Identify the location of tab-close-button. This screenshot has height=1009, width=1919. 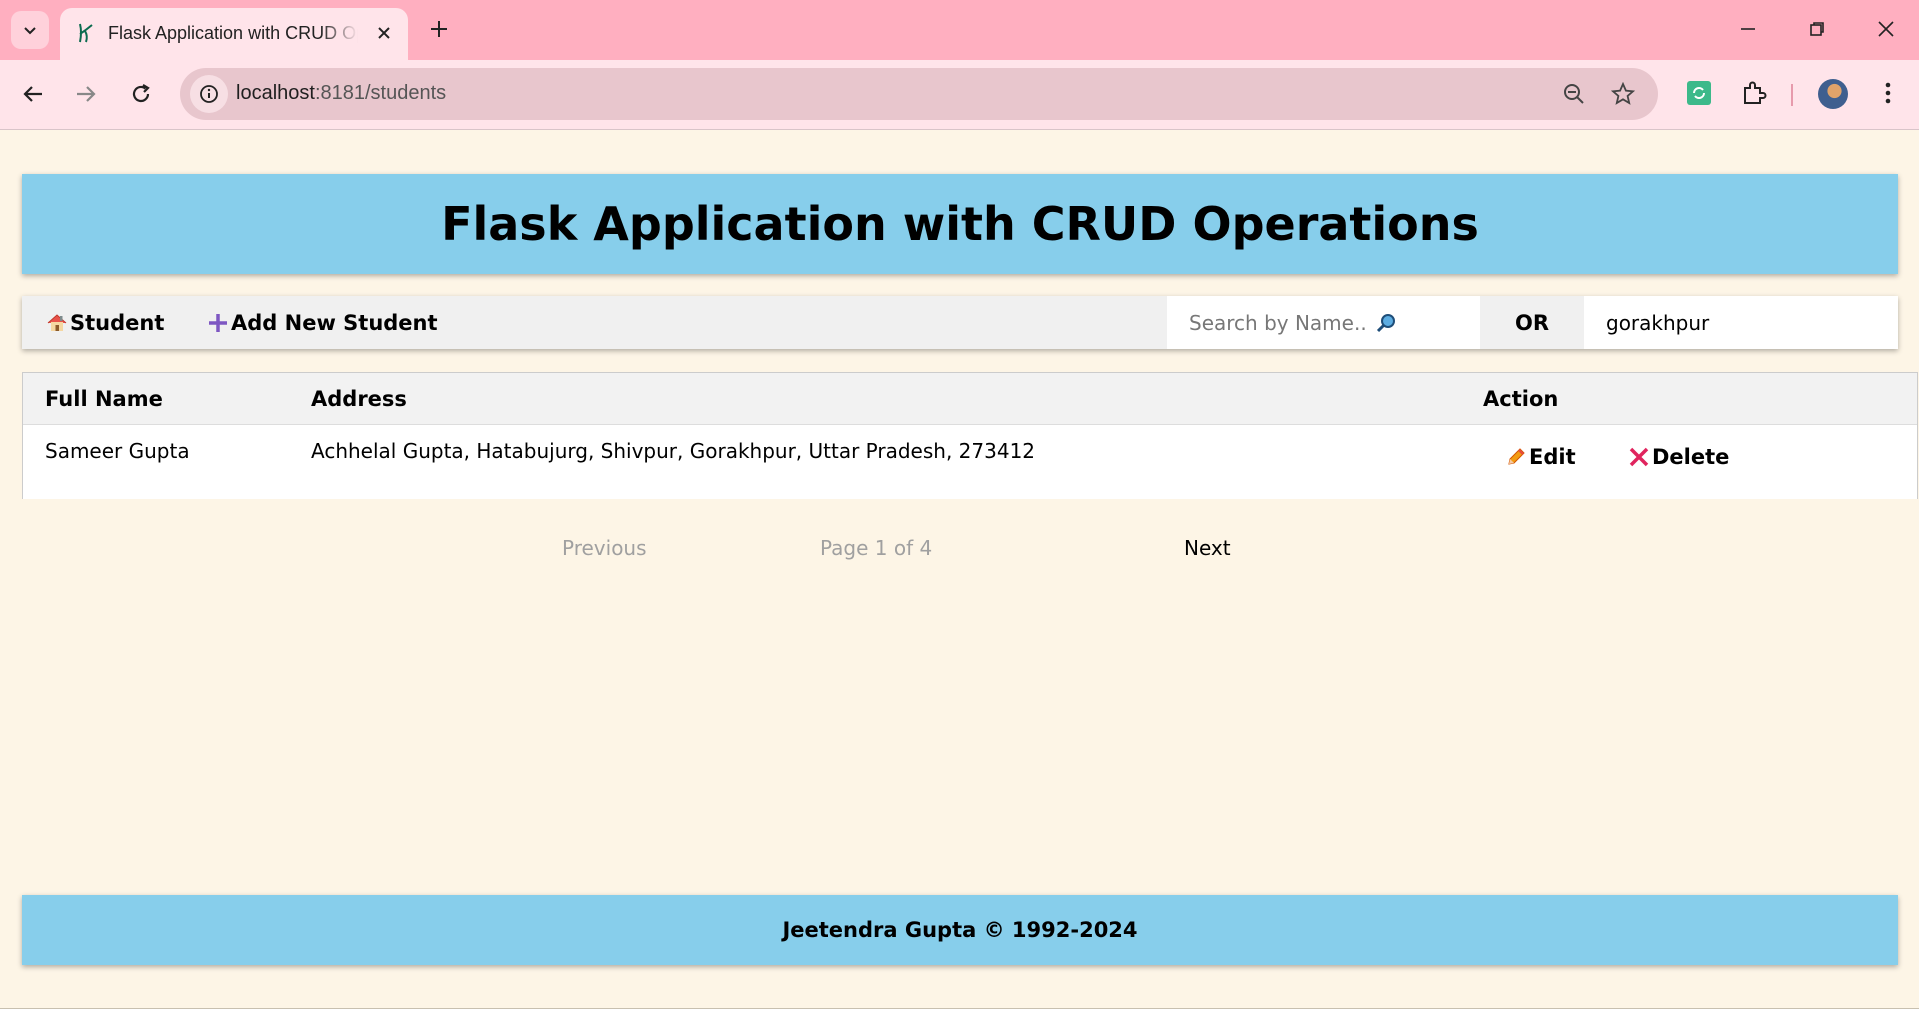
(384, 33).